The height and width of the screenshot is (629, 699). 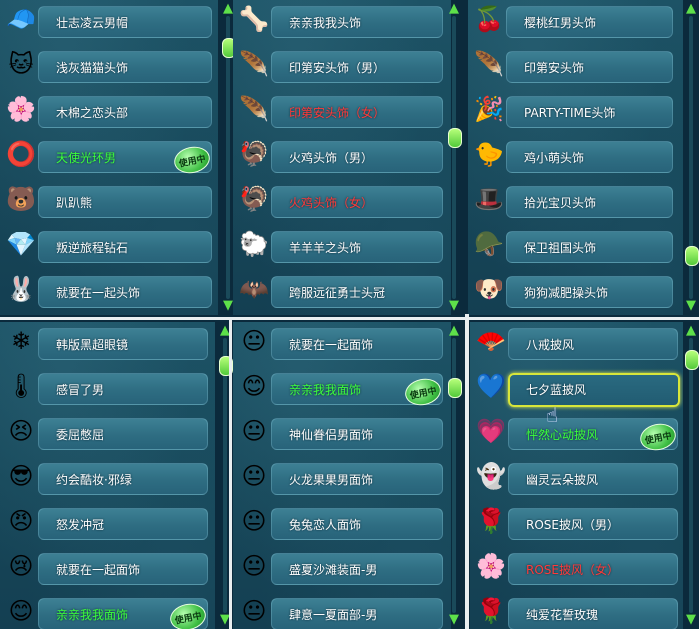 What do you see at coordinates (574, 200) in the screenshot?
I see `item-row: 🎩 拾光宝贝头饰` at bounding box center [574, 200].